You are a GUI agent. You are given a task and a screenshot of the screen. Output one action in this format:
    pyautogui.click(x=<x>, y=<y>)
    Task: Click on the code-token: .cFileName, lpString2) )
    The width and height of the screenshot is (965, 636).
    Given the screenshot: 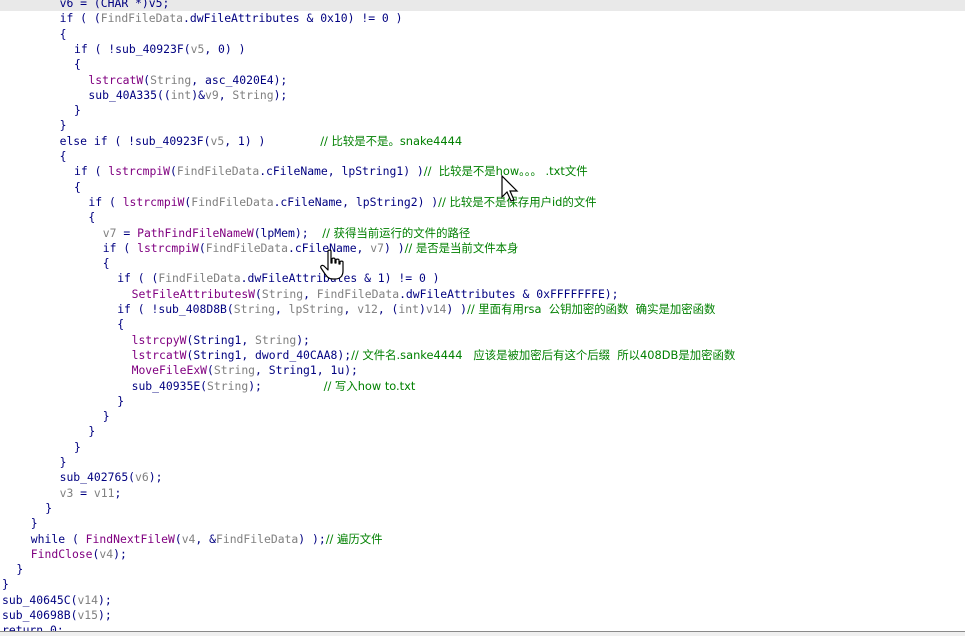 What is the action you would take?
    pyautogui.click(x=356, y=202)
    